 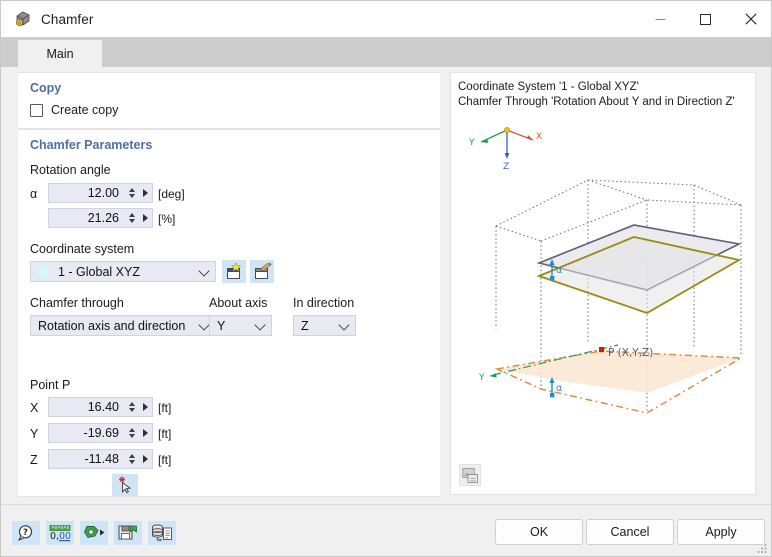 I want to click on point-p-y-input: -19.69, so click(x=100, y=433).